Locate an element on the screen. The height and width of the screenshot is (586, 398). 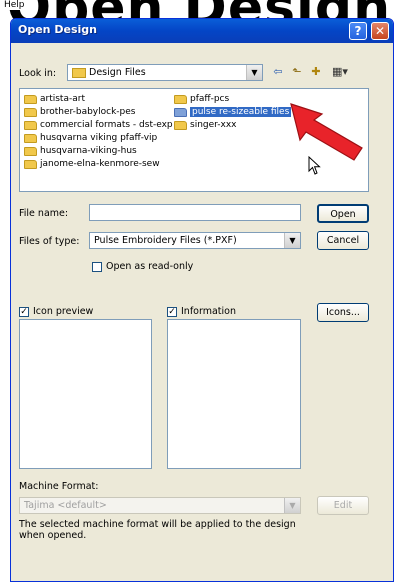
list-item: commercial formats - dst-exp is located at coordinates (98, 125).